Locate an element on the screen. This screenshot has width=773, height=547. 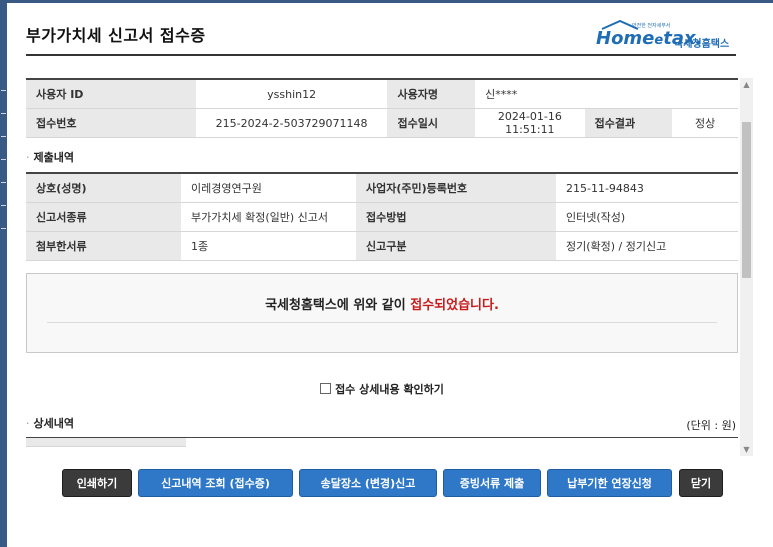
notice-divider is located at coordinates (382, 322).